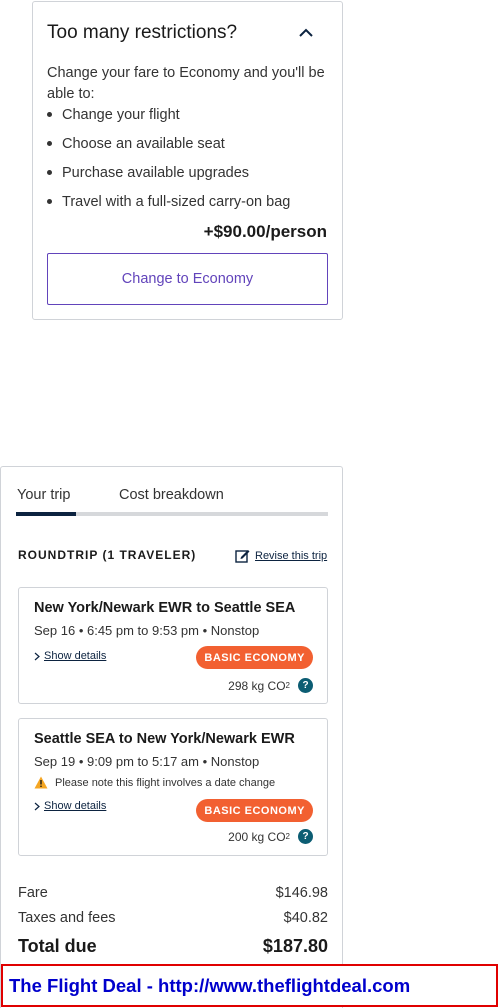  What do you see at coordinates (41, 782) in the screenshot?
I see `warning-icon` at bounding box center [41, 782].